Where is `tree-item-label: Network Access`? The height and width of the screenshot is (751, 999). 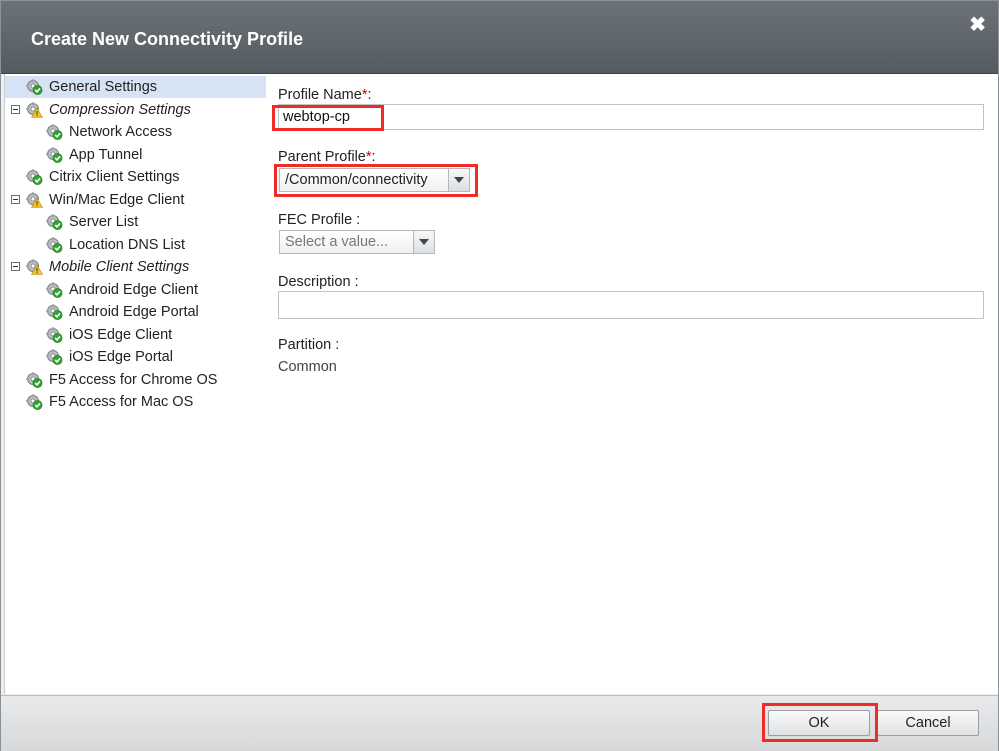 tree-item-label: Network Access is located at coordinates (121, 132).